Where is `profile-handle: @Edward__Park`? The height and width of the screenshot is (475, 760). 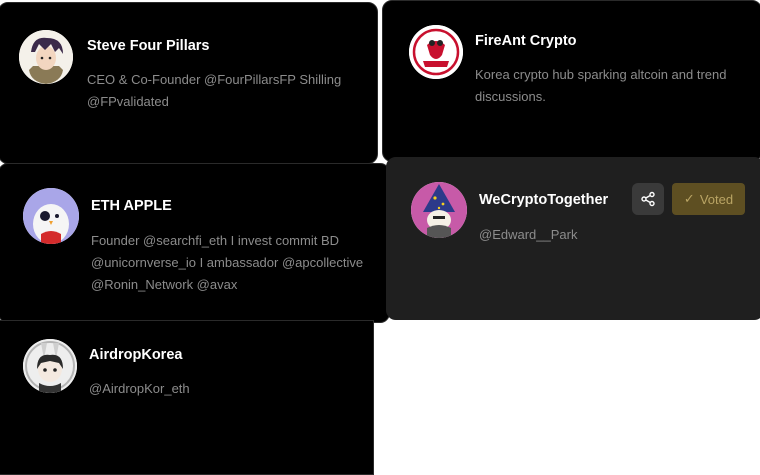 profile-handle: @Edward__Park is located at coordinates (528, 234).